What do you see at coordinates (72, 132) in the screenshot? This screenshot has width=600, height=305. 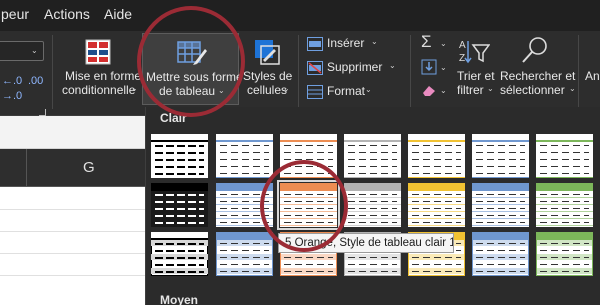 I see `formula-bar` at bounding box center [72, 132].